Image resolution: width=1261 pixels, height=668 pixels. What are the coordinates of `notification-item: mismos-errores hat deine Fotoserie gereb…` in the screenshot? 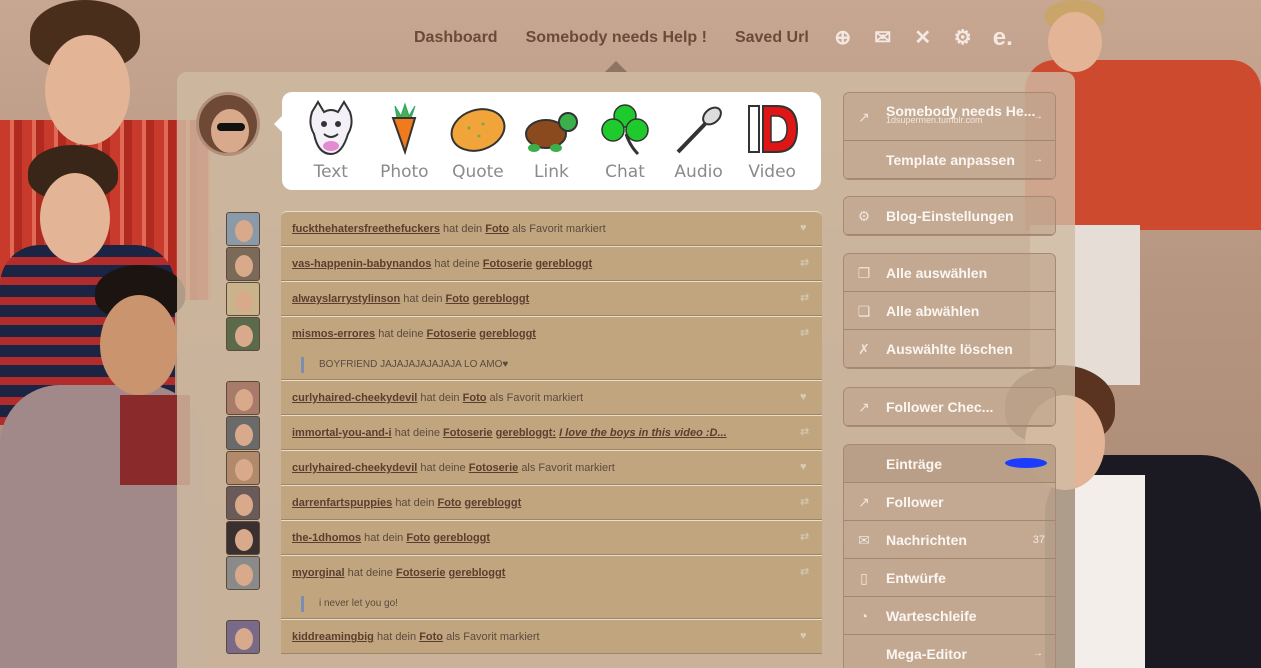 It's located at (524, 348).